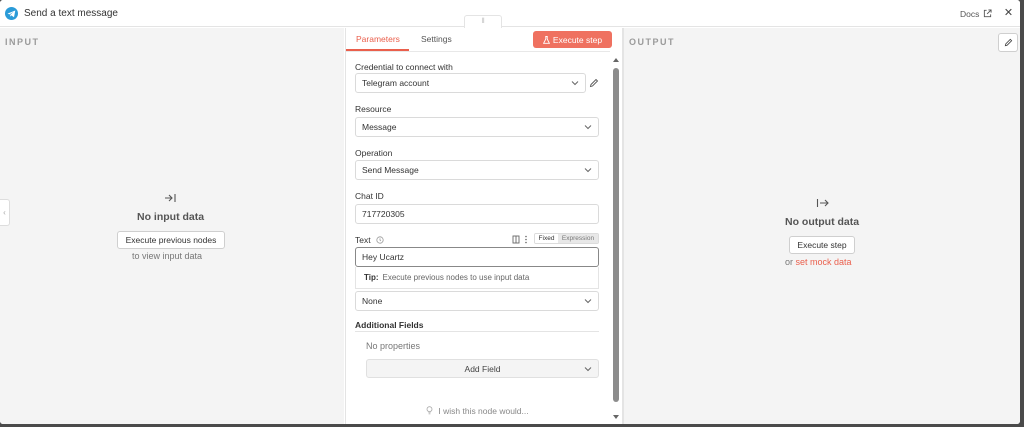 The image size is (1024, 427). I want to click on resource-value: Message, so click(379, 127).